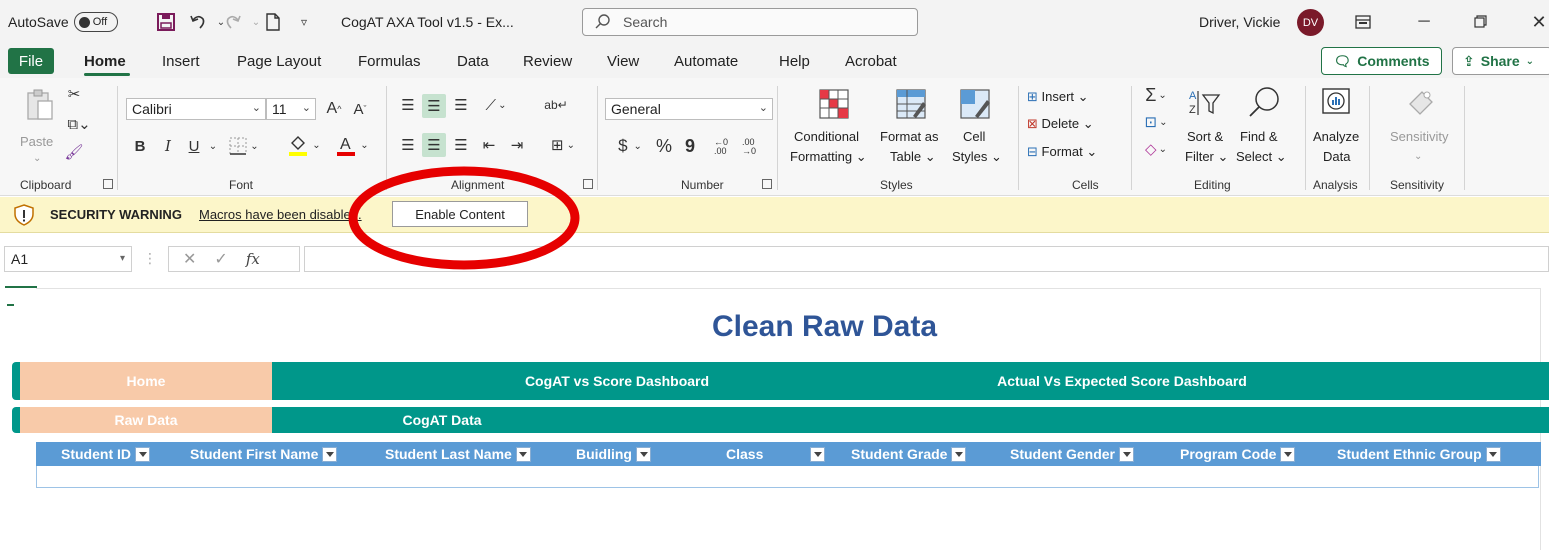  I want to click on close-icon: ✕, so click(1538, 22).